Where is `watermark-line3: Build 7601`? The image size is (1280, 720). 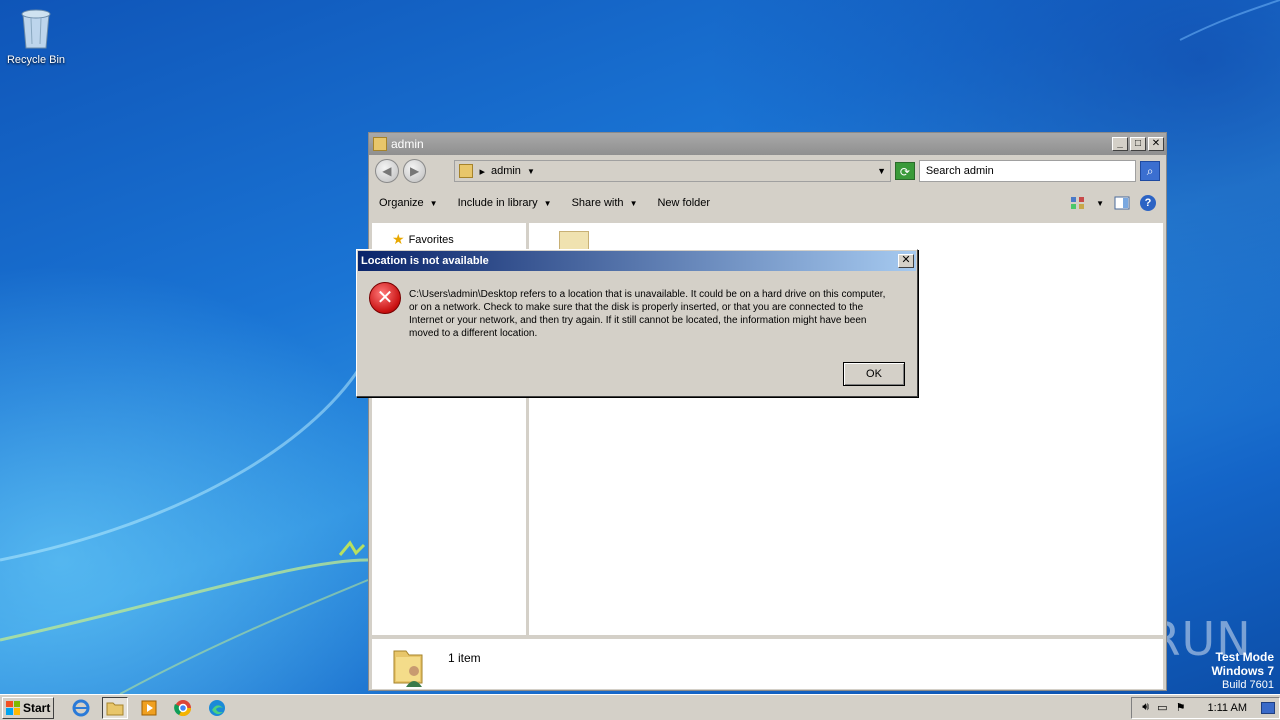
watermark-line3: Build 7601 is located at coordinates (1248, 685).